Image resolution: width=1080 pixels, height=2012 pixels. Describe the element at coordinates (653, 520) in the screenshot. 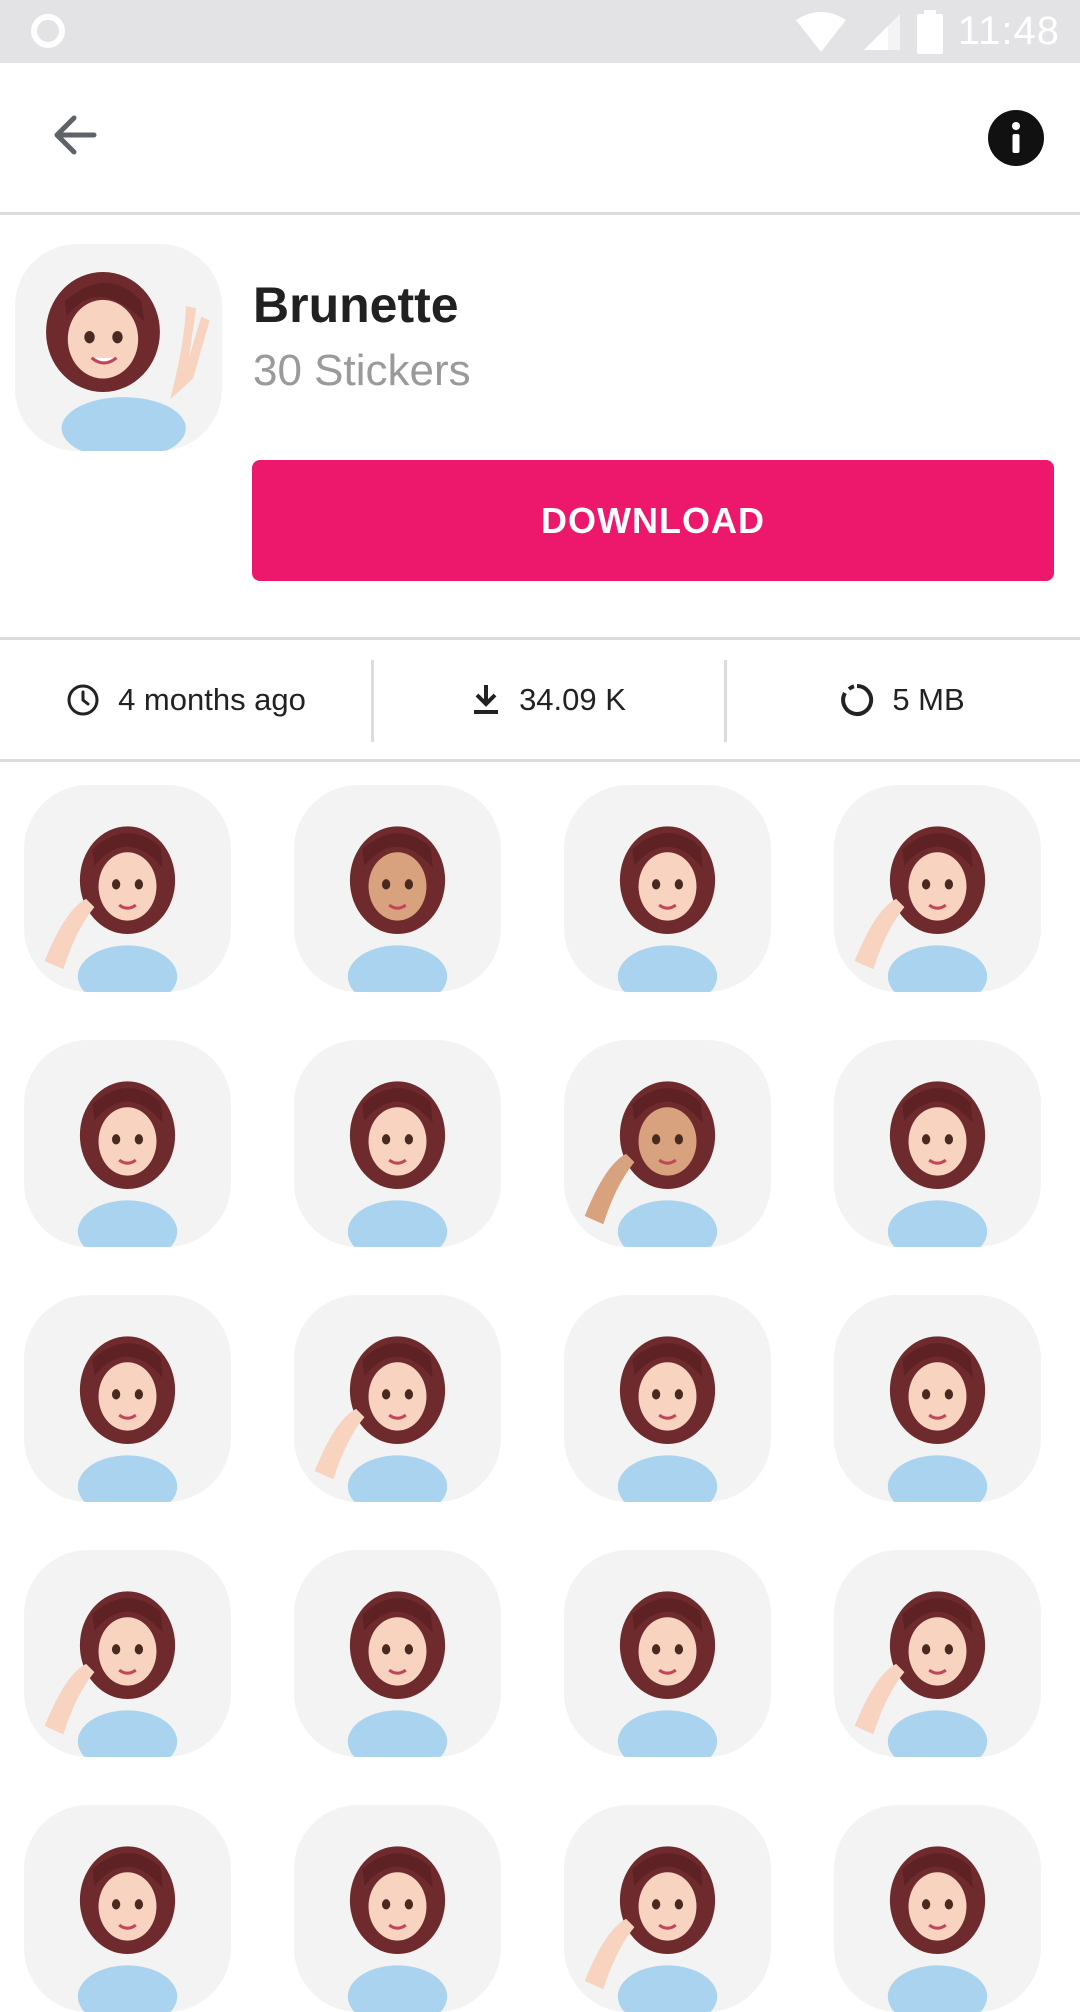

I see `download-button: DOWNLOAD` at that location.